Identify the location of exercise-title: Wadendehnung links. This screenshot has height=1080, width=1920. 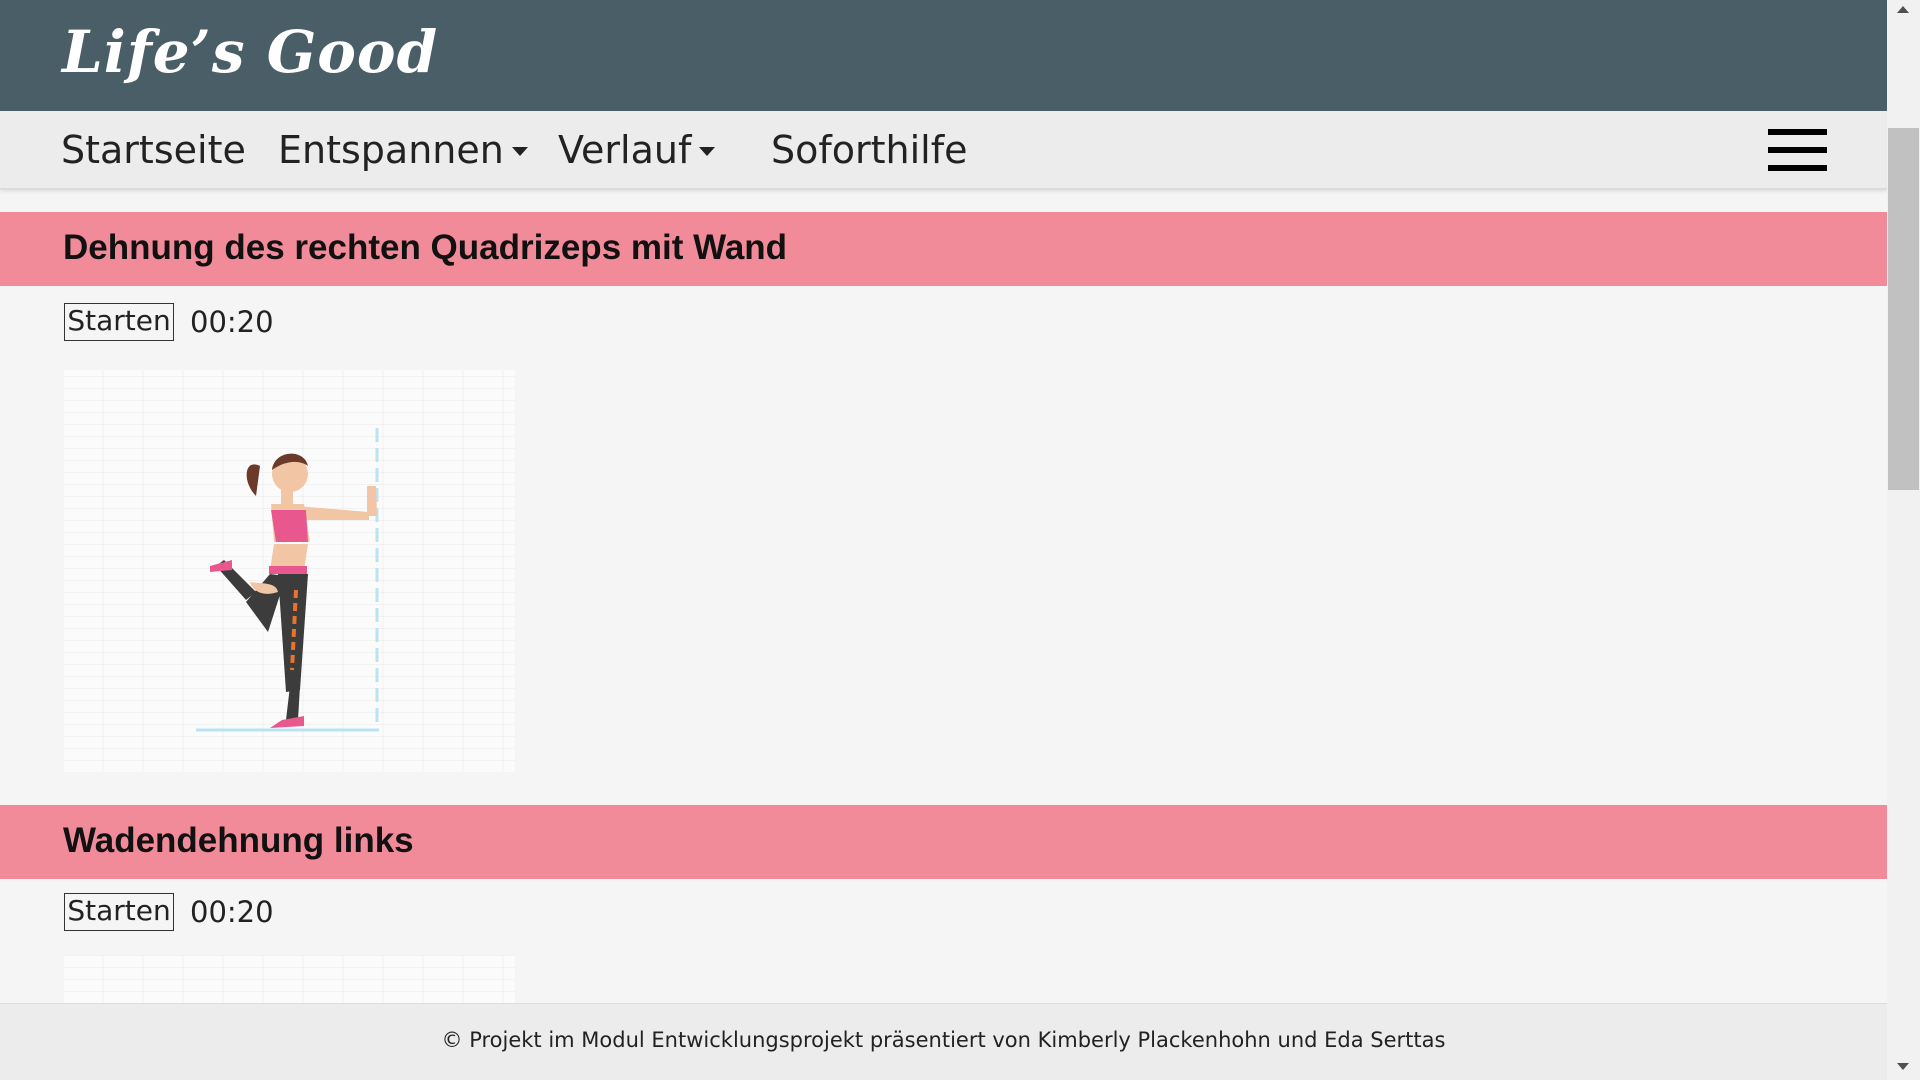
(238, 840).